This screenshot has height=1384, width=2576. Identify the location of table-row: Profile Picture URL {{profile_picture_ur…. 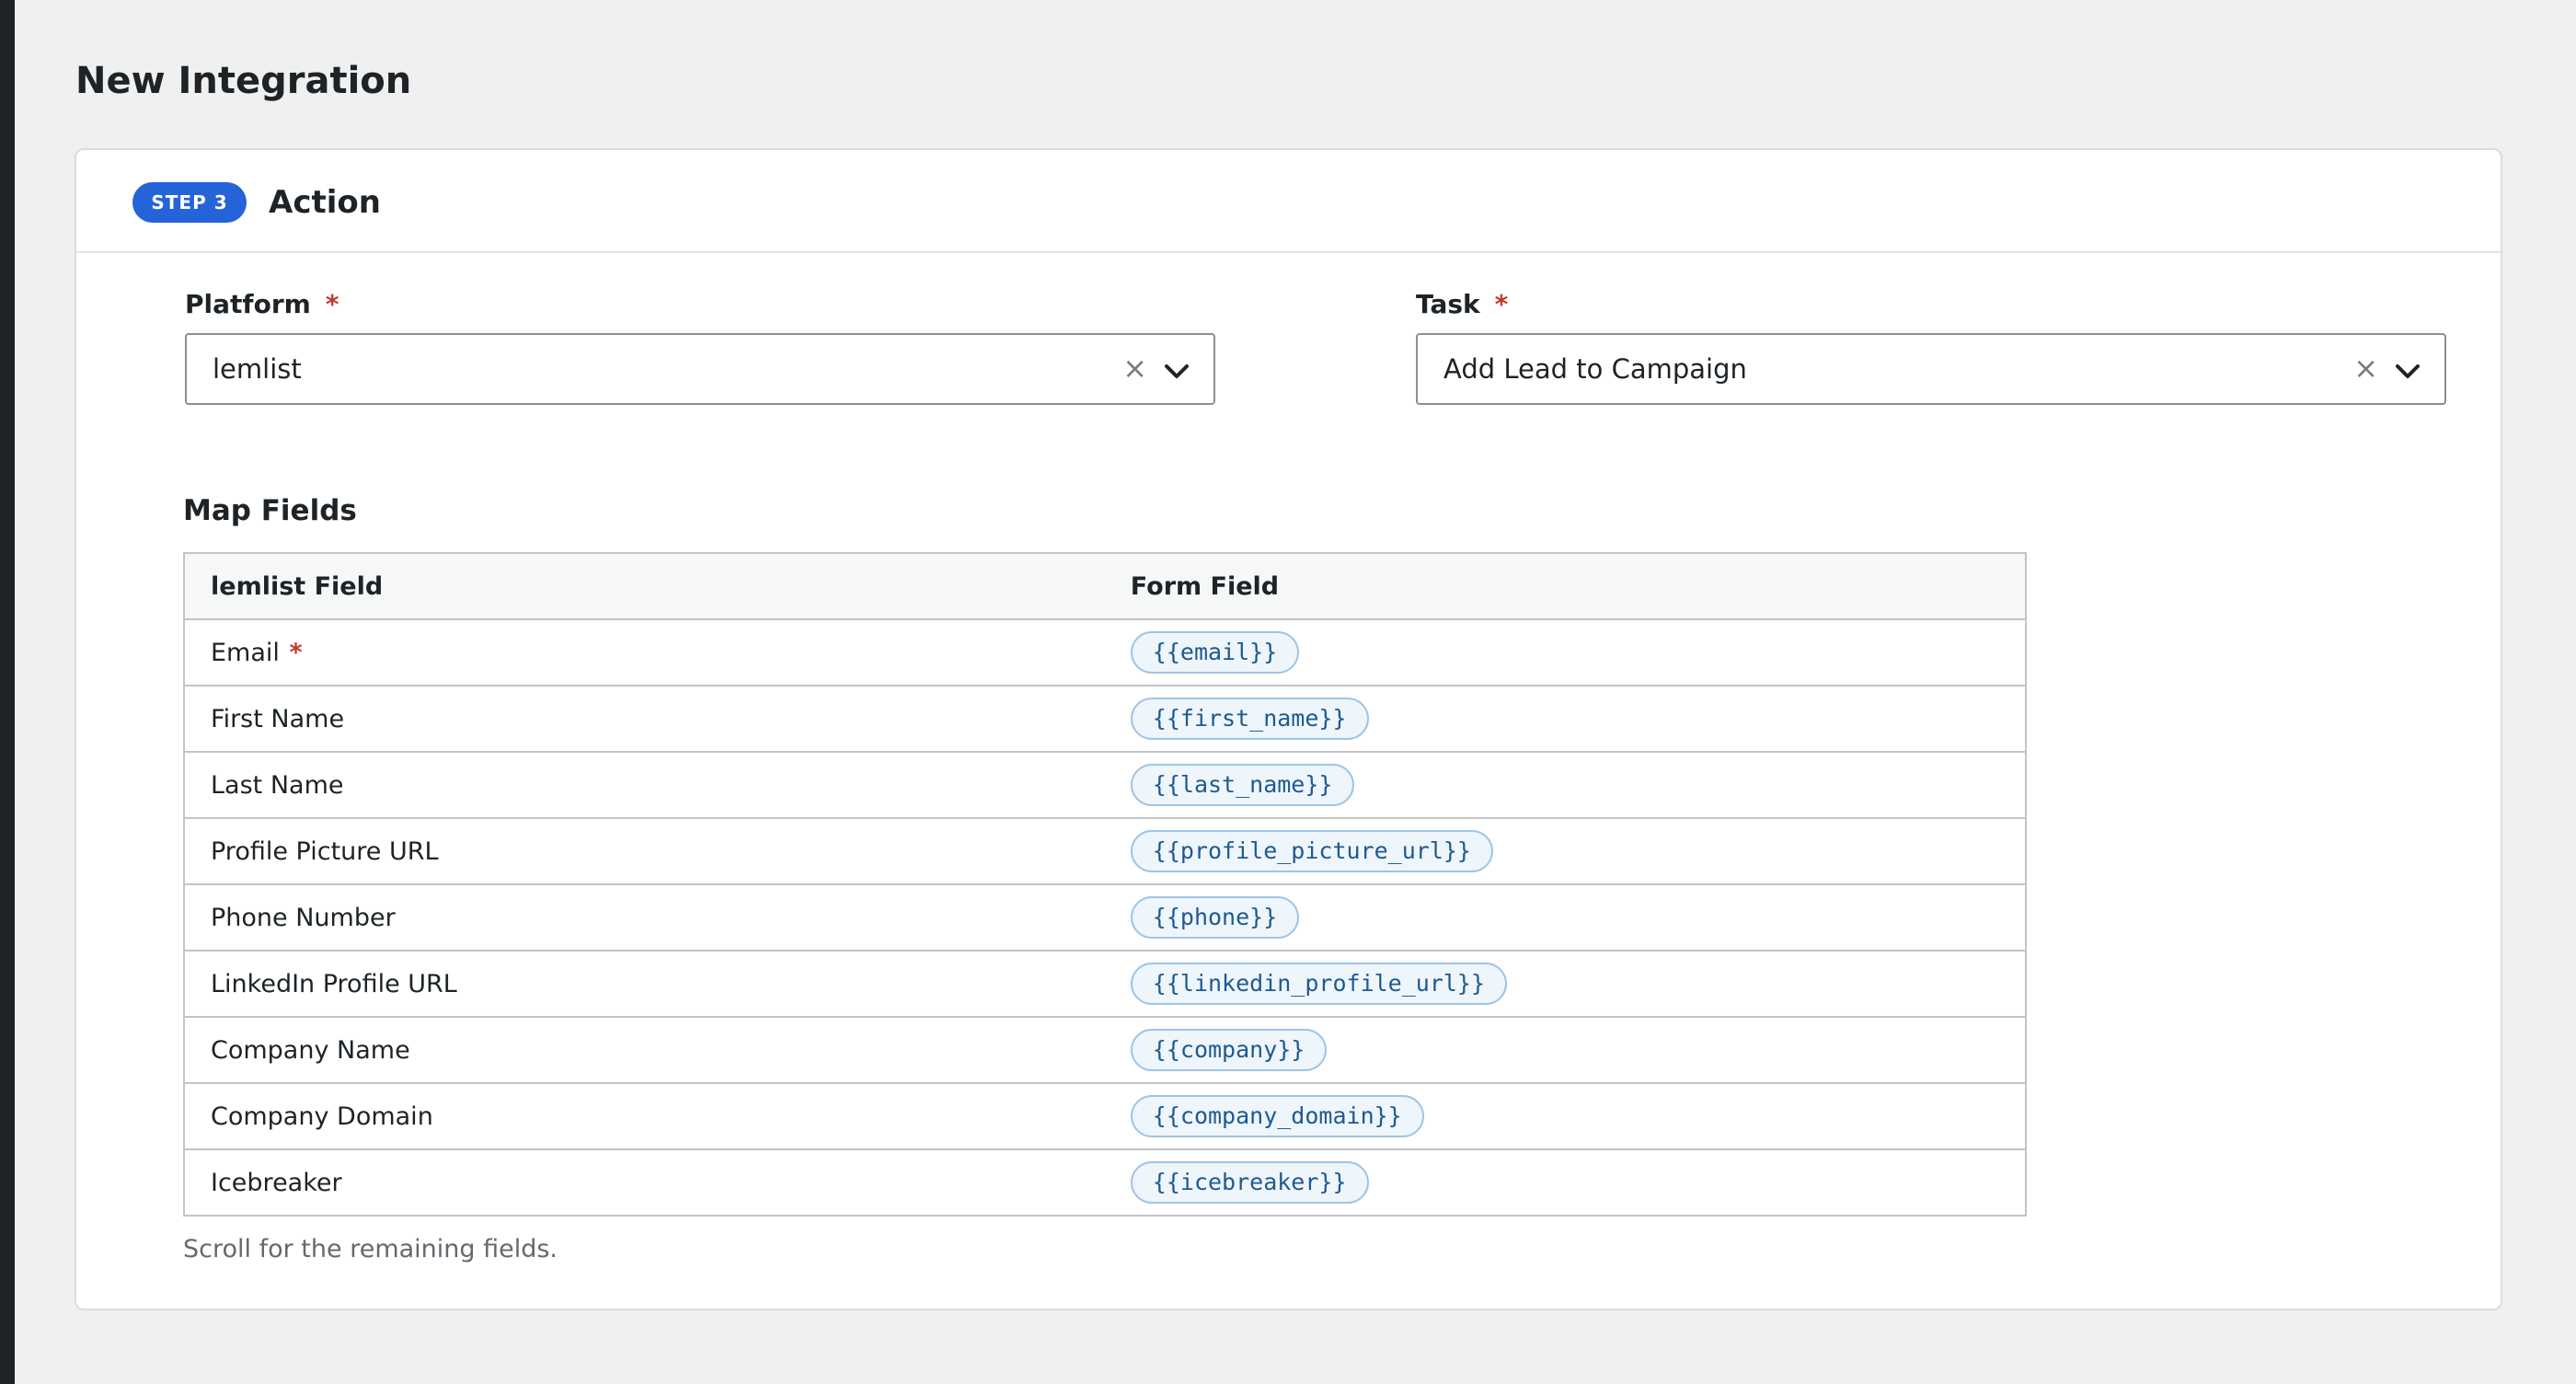
(1105, 851).